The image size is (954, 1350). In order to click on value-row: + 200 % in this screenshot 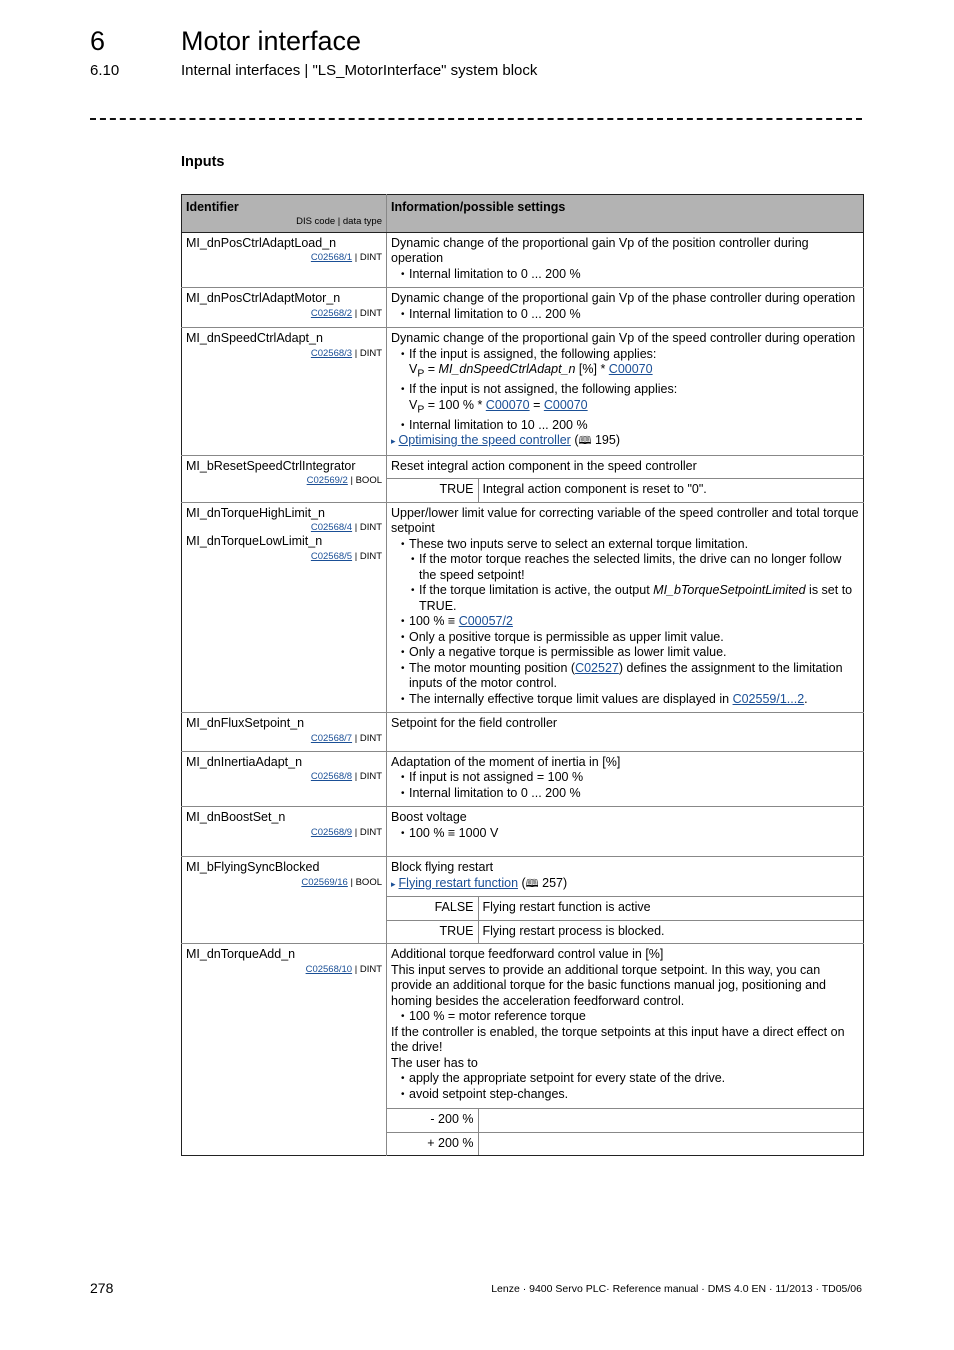, I will do `click(625, 1143)`.